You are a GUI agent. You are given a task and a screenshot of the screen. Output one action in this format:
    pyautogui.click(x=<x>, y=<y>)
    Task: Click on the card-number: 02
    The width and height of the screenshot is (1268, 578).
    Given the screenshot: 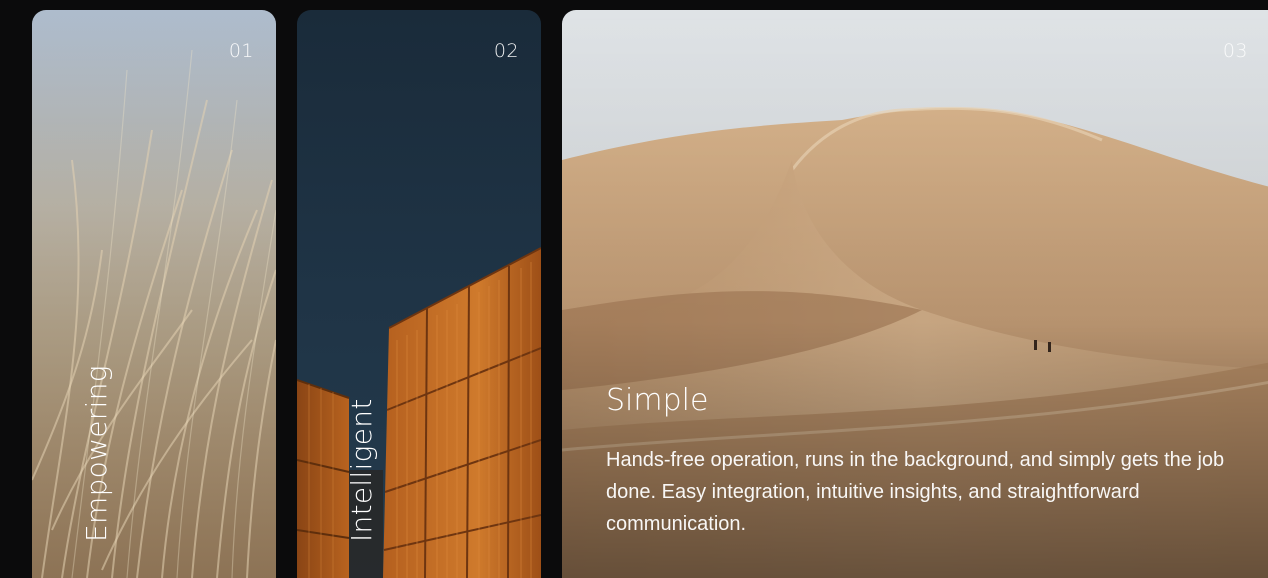 What is the action you would take?
    pyautogui.click(x=506, y=51)
    